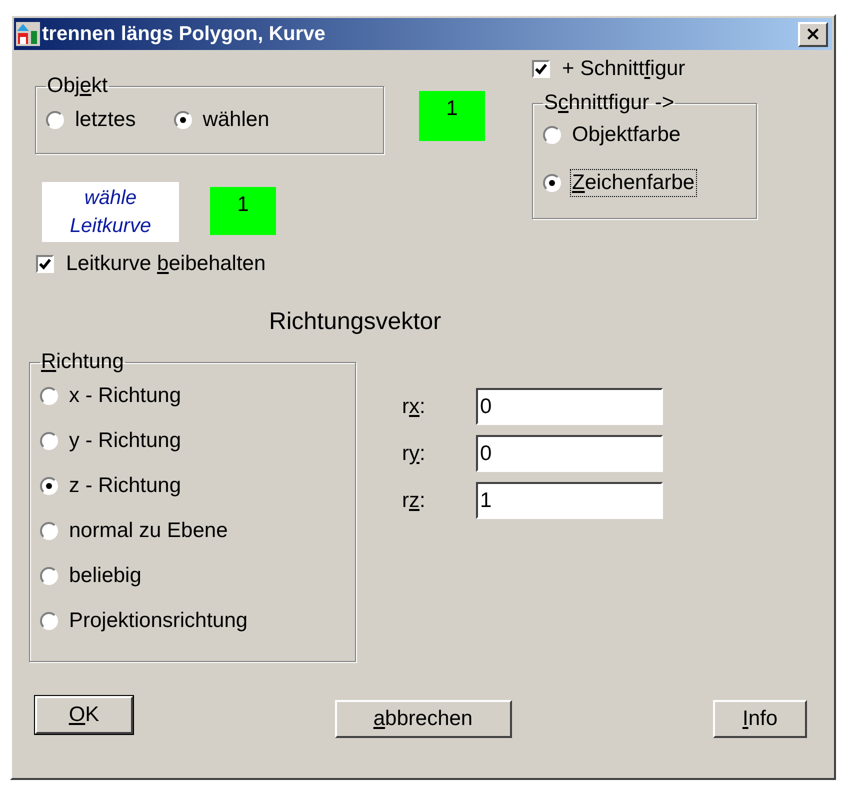 This screenshot has height=785, width=847. Describe the element at coordinates (414, 454) in the screenshot. I see `field-label: ry:` at that location.